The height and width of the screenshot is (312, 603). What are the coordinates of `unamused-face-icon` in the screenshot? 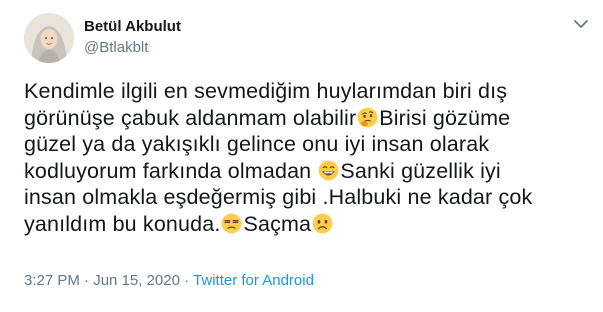 It's located at (232, 223).